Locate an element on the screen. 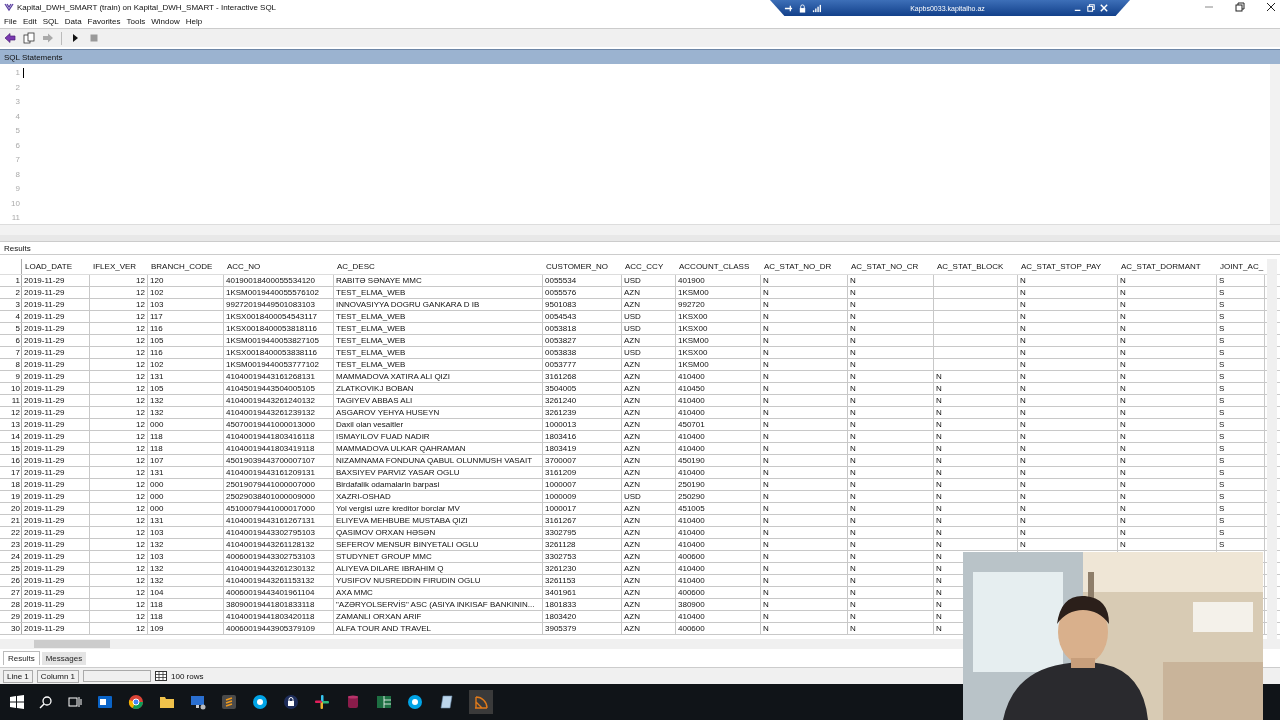 The image size is (1280, 720). column-header: JOINT_AC_ is located at coordinates (1241, 266).